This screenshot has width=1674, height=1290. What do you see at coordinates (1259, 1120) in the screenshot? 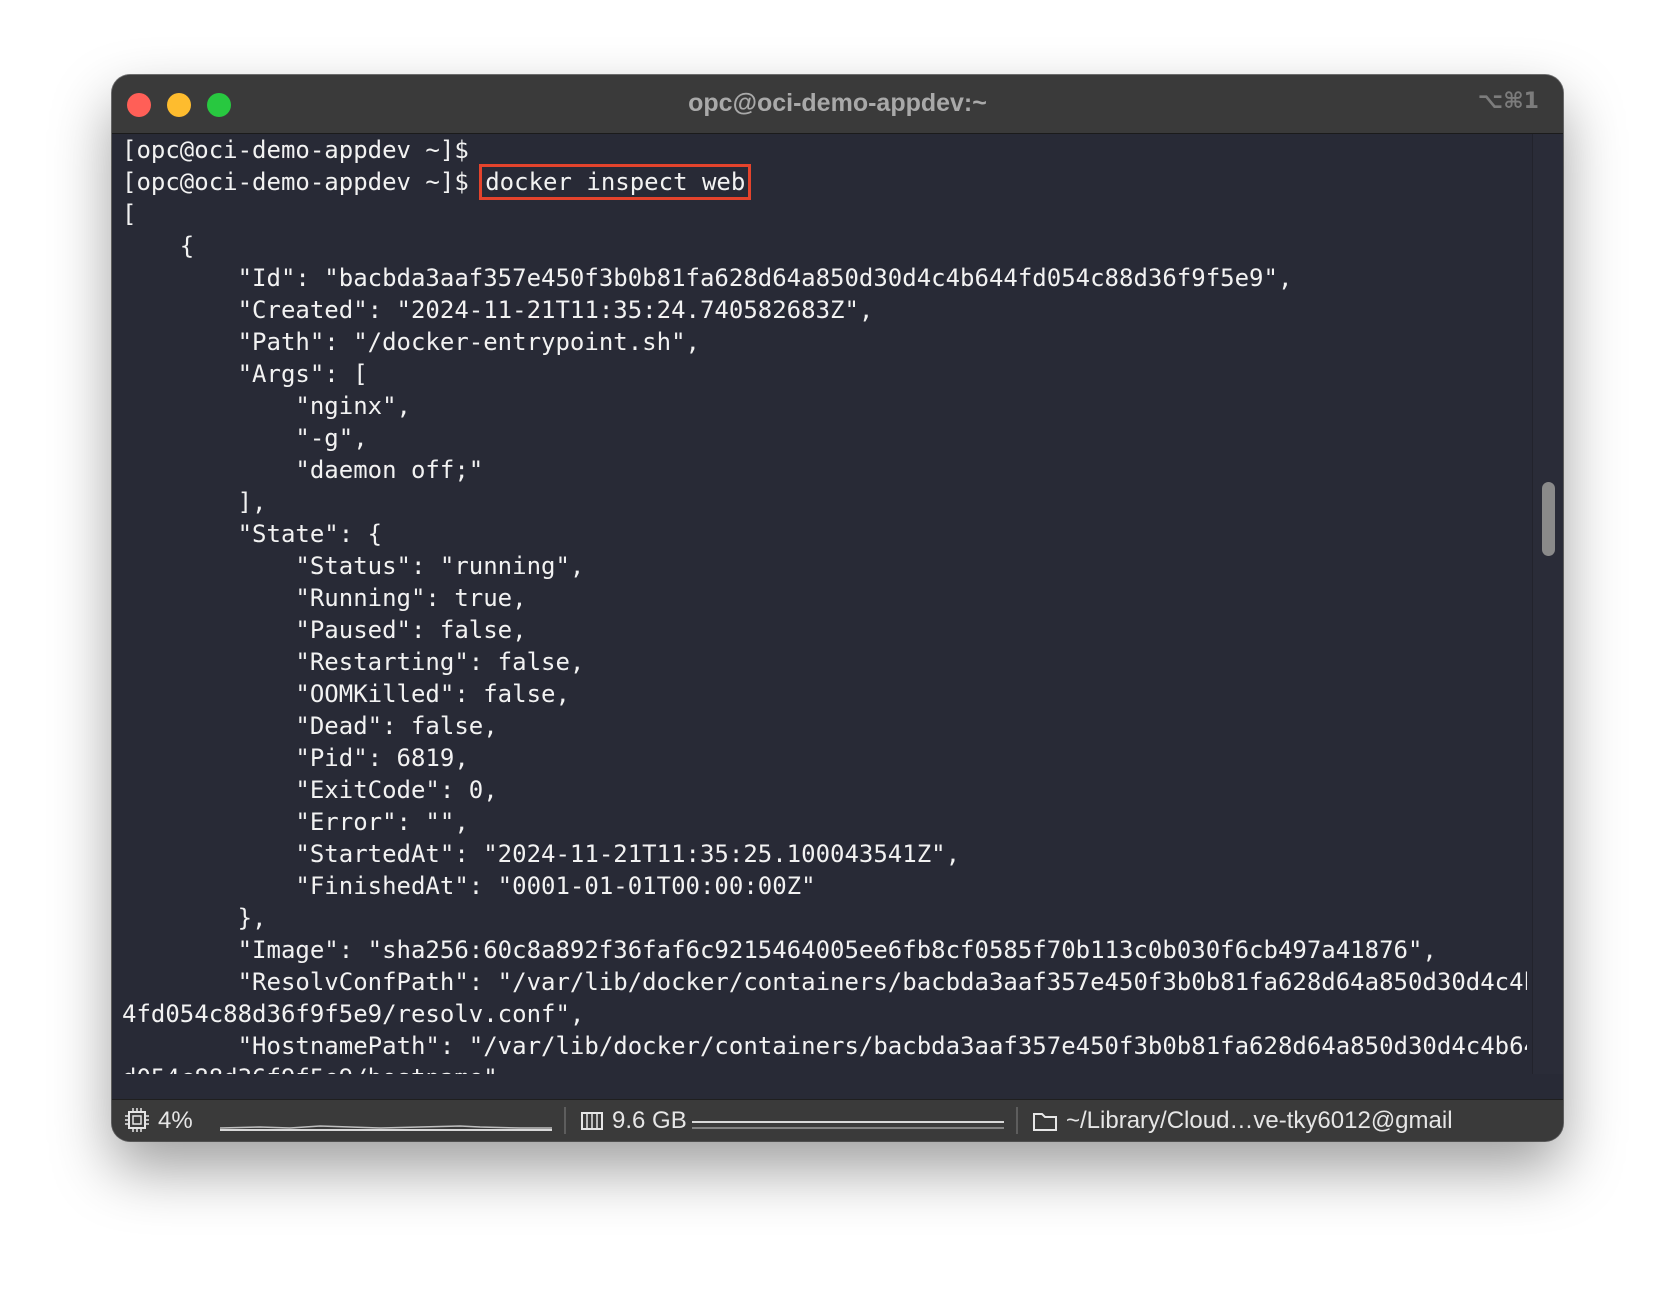
I see `current-path: ~/Library/Cloud…ve-tky6012@gmail` at bounding box center [1259, 1120].